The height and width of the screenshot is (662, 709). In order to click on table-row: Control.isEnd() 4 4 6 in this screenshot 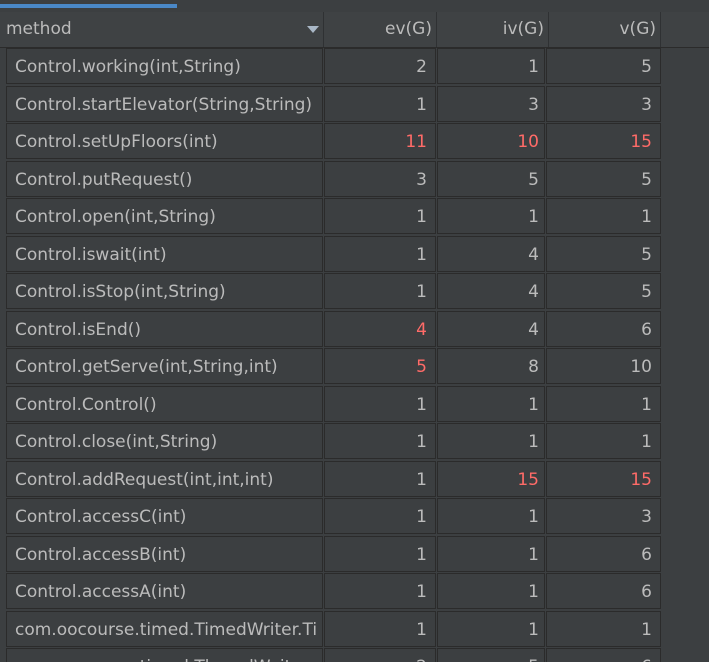, I will do `click(354, 329)`.